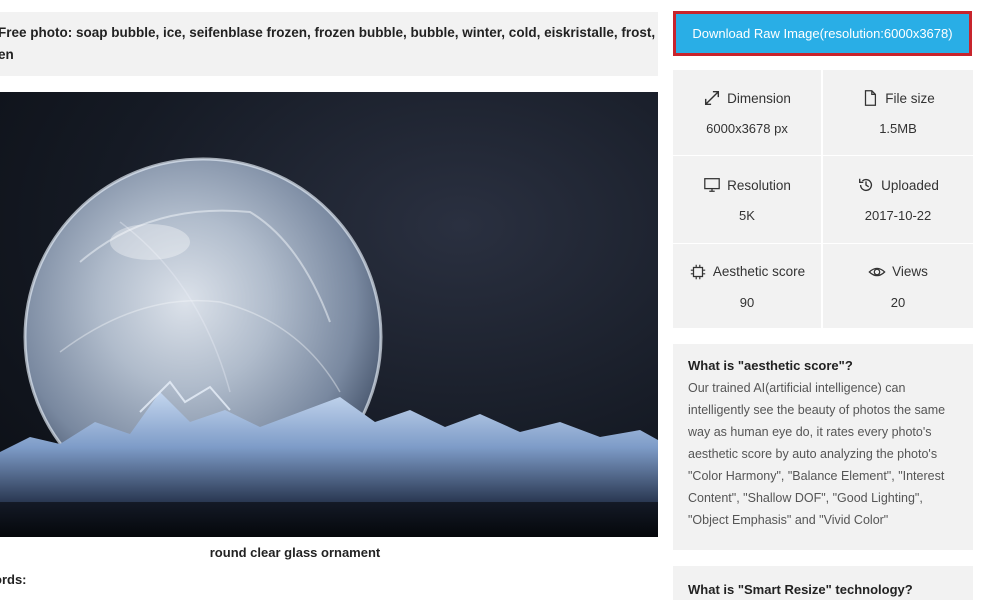 This screenshot has height=600, width=1000. Describe the element at coordinates (910, 98) in the screenshot. I see `info-file-size-label: File size` at that location.